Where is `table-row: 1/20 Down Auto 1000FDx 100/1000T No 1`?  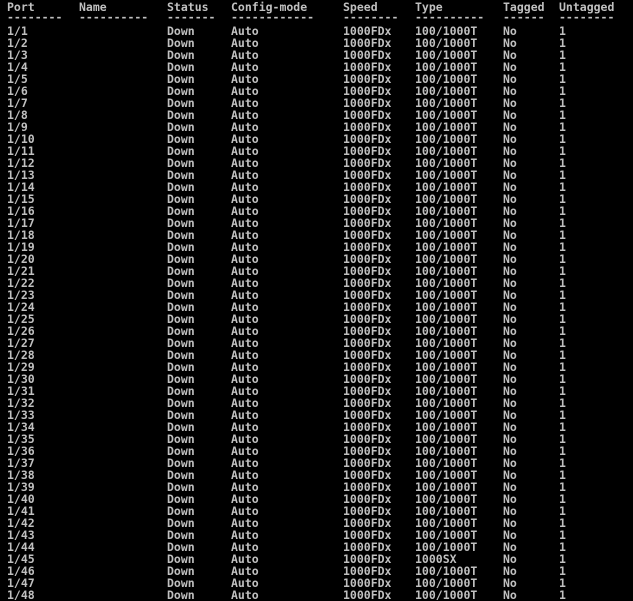 table-row: 1/20 Down Auto 1000FDx 100/1000T No 1 is located at coordinates (316, 259).